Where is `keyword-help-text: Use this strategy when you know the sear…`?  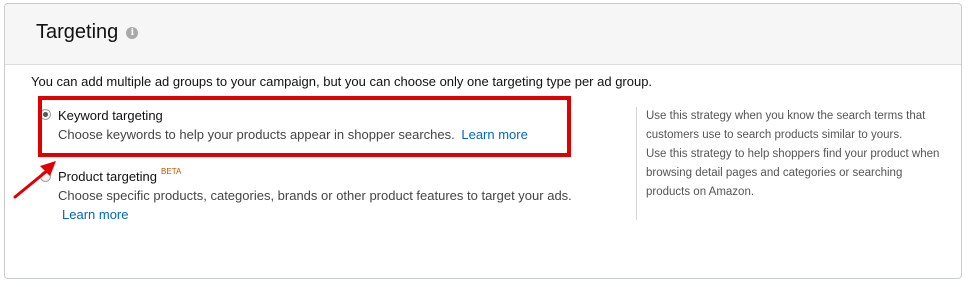
keyword-help-text: Use this strategy when you know the sear… is located at coordinates (786, 125).